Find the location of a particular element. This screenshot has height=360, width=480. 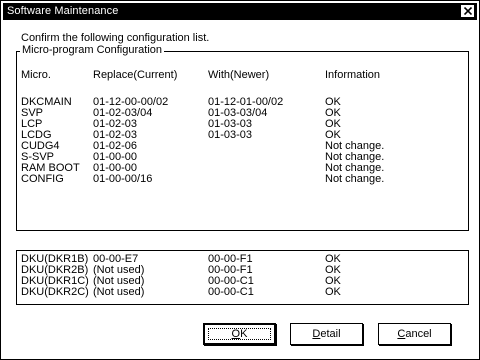

column-header-micro: Micro. is located at coordinates (36, 75).